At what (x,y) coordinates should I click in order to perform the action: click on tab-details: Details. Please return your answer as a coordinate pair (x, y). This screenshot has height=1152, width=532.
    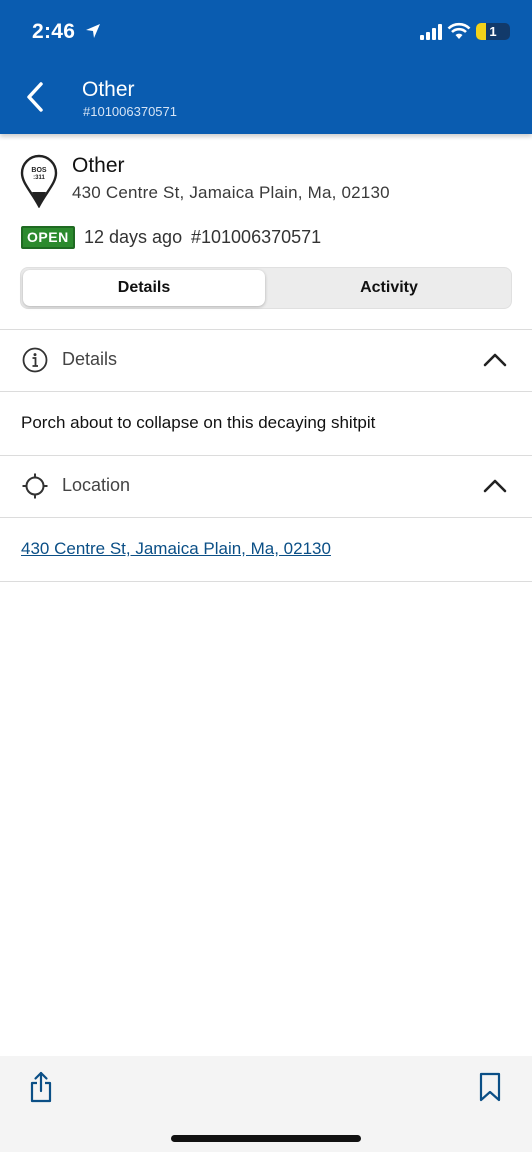
    Looking at the image, I should click on (144, 288).